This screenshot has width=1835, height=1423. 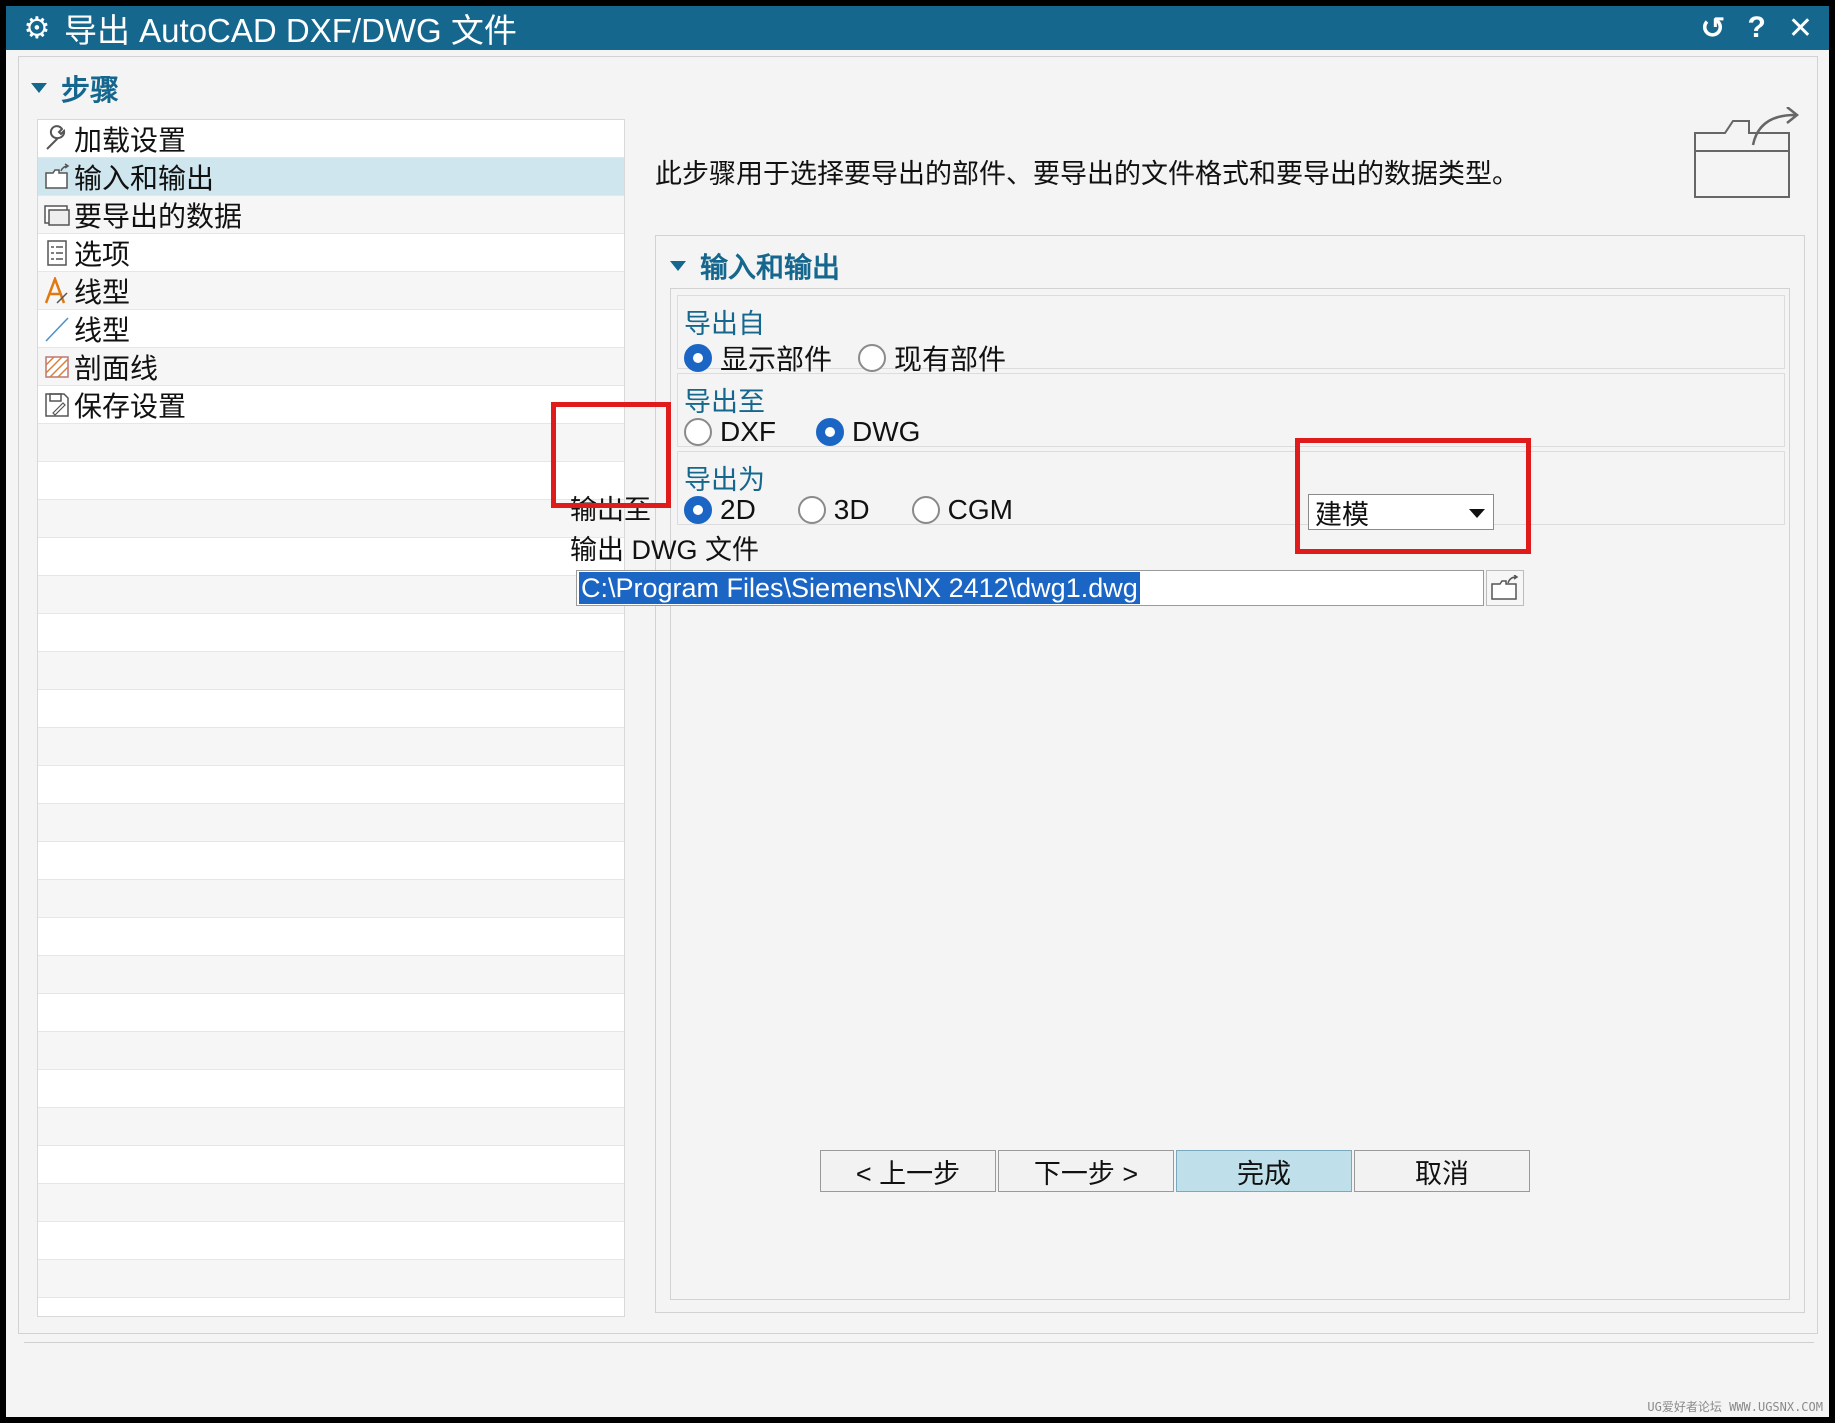 I want to click on radio-existing-part: 现有部件, so click(x=932, y=358).